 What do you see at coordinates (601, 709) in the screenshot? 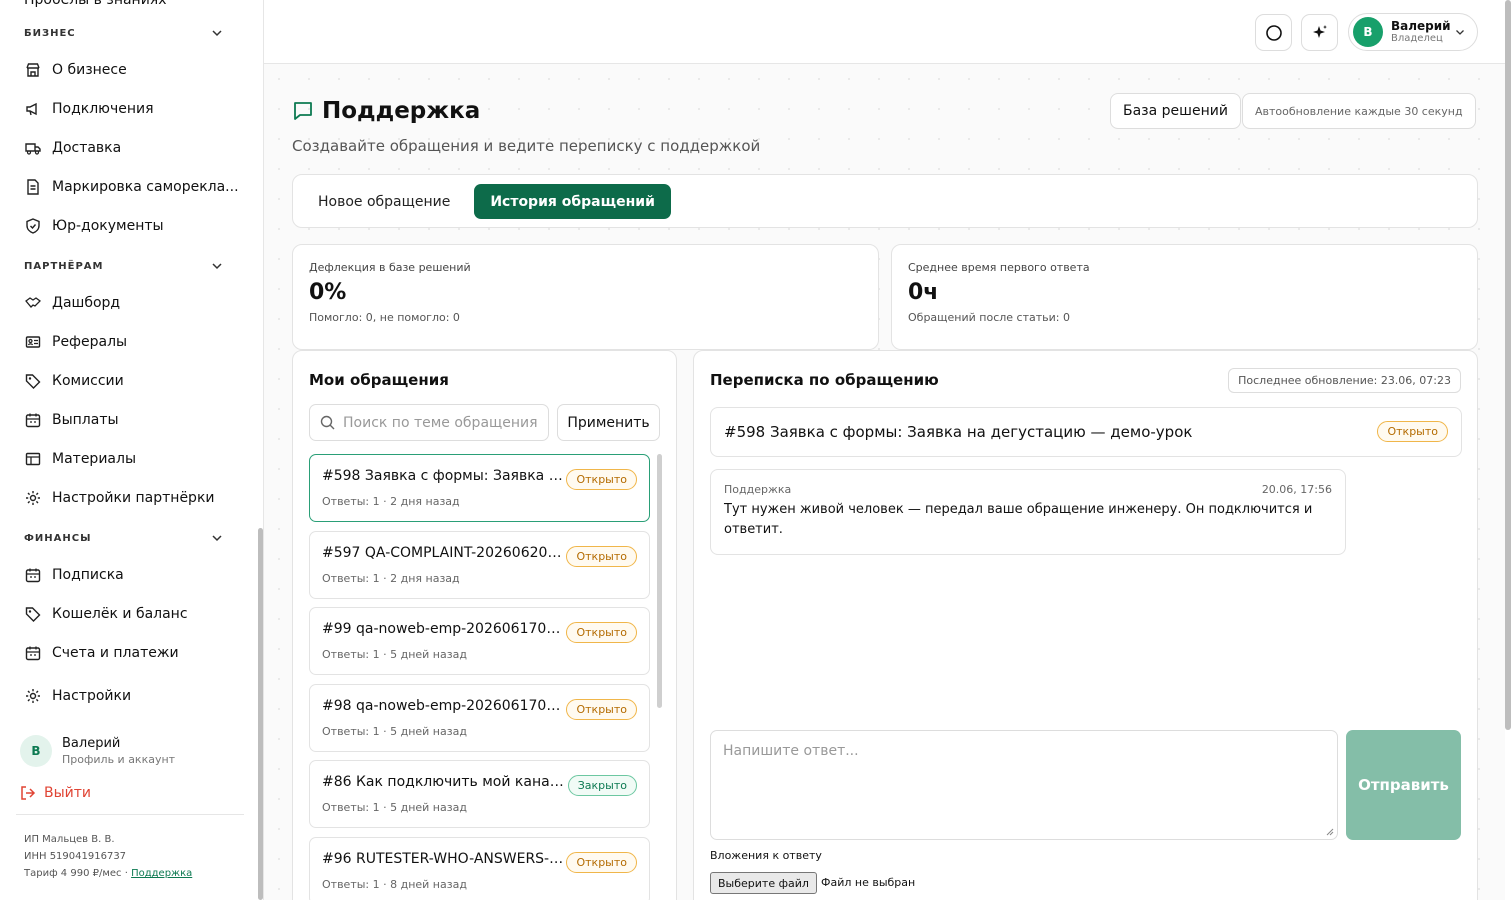
I see `status-badge: Открыто` at bounding box center [601, 709].